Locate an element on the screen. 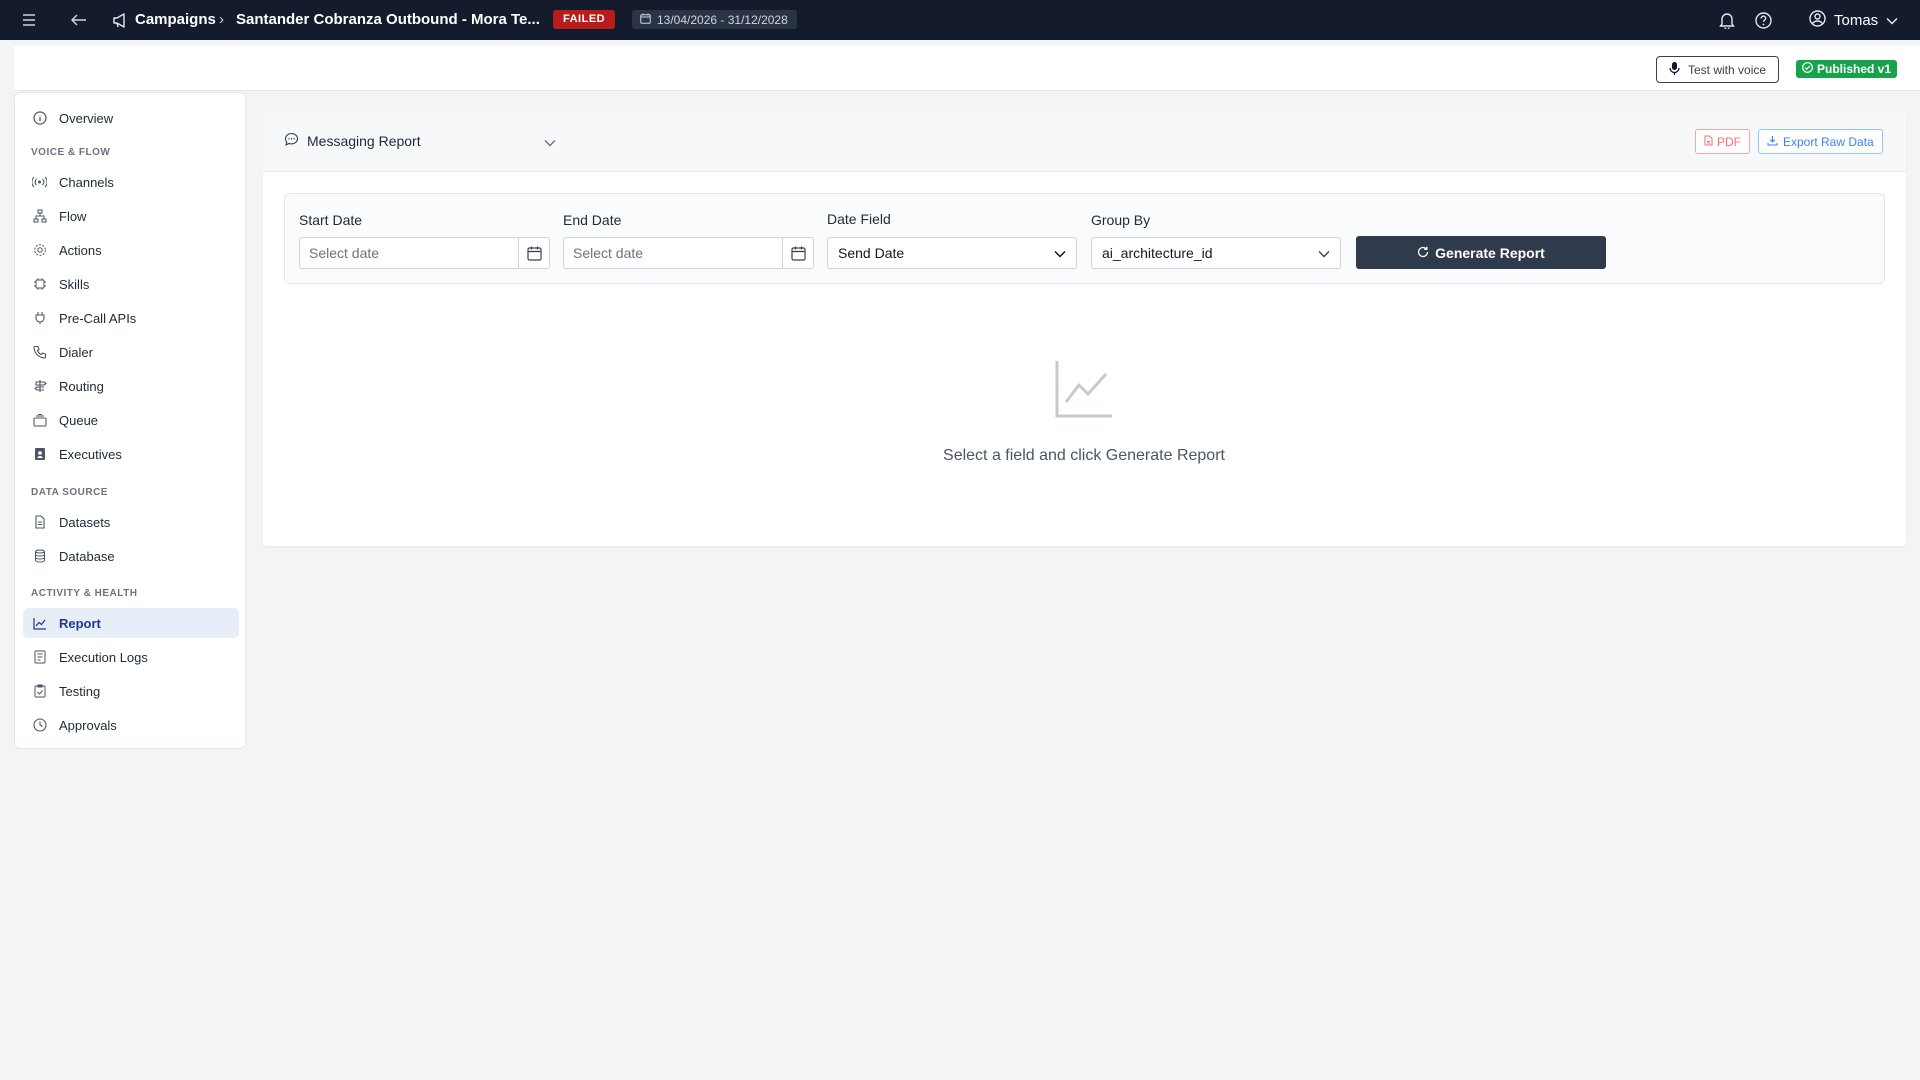 Image resolution: width=1920 pixels, height=1080 pixels. test-with-voice-button: Test with voice is located at coordinates (1718, 69).